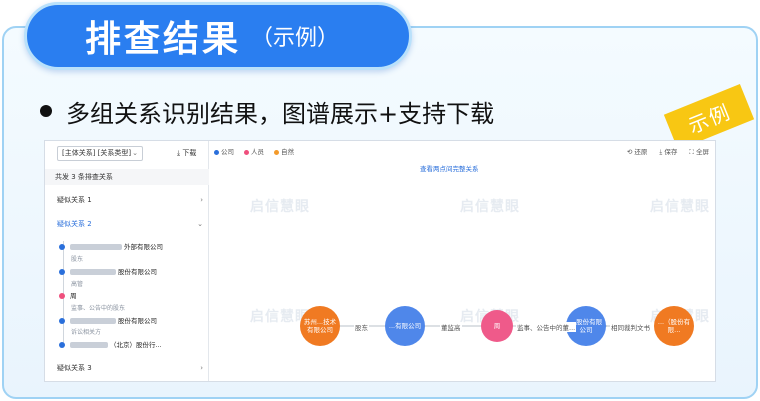  What do you see at coordinates (74, 368) in the screenshot?
I see `section-label: 疑似关系 3` at bounding box center [74, 368].